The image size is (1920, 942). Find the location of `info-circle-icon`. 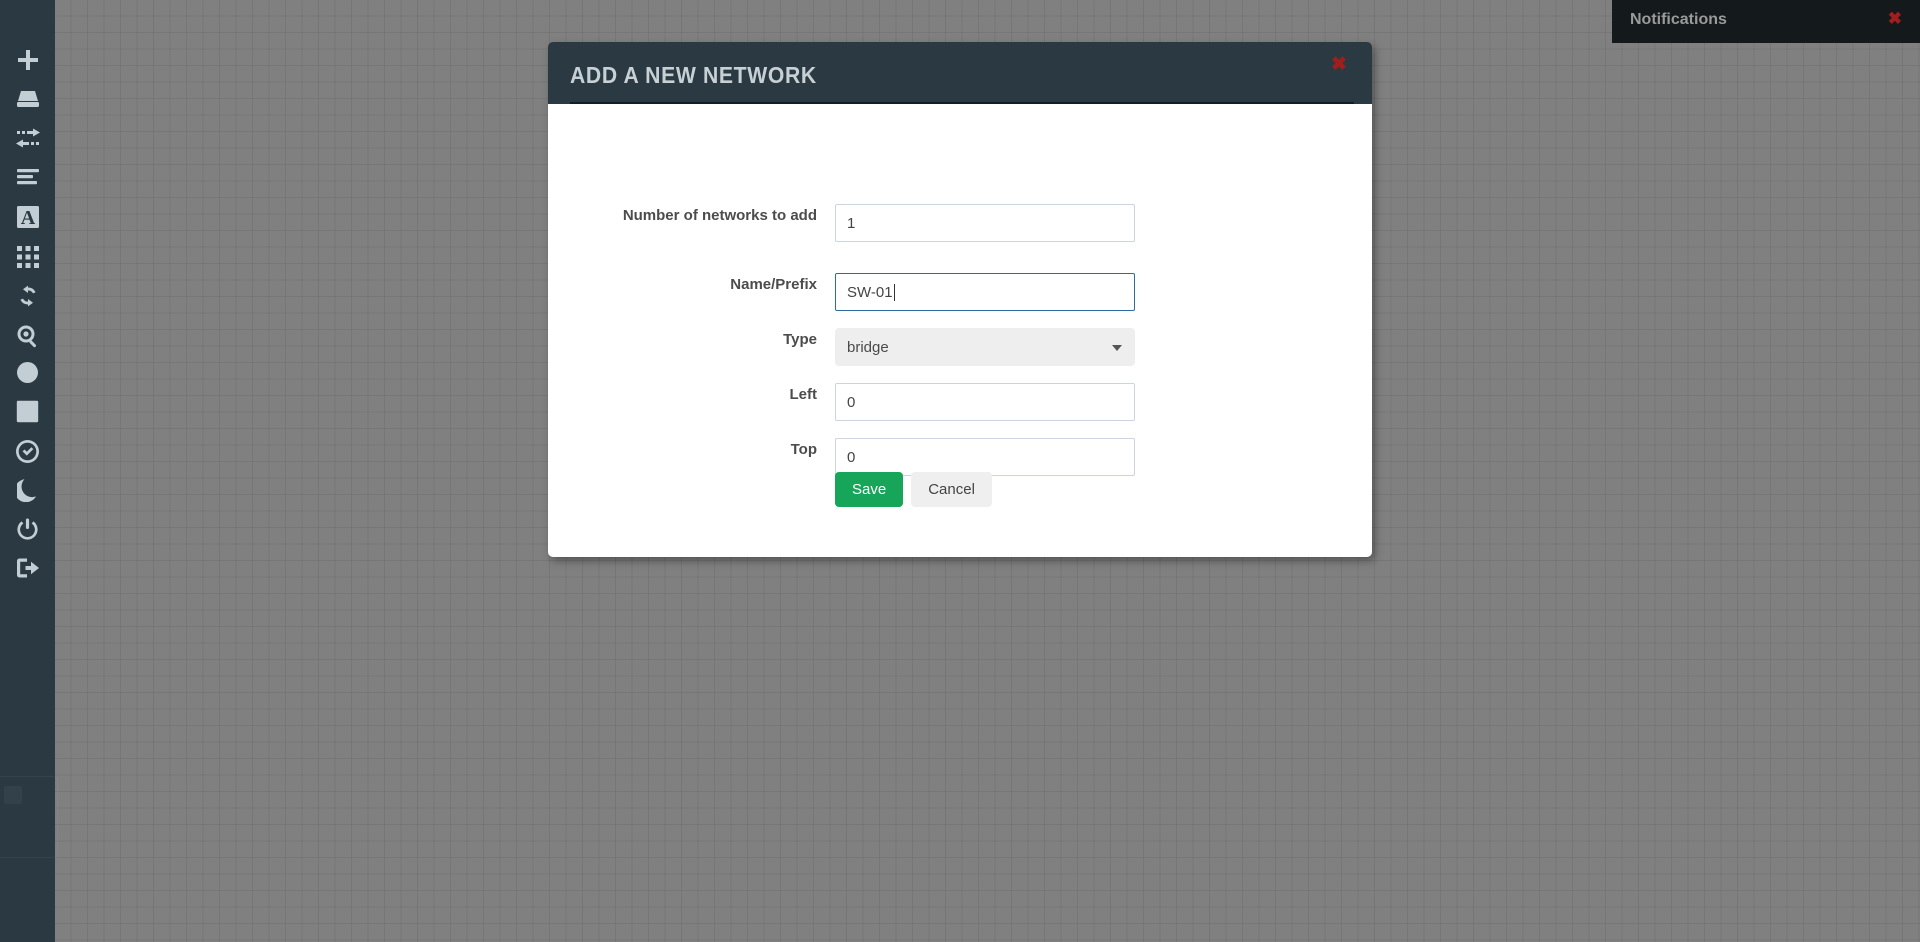

info-circle-icon is located at coordinates (27, 372).